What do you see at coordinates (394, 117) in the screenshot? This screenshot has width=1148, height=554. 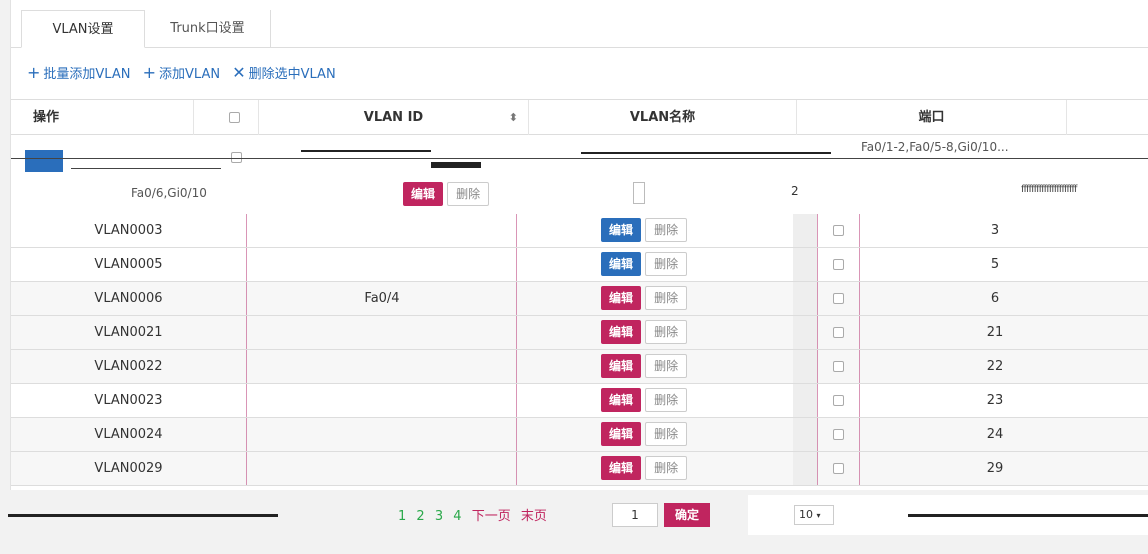 I see `header-vlan-id: VLAN ID ⬍` at bounding box center [394, 117].